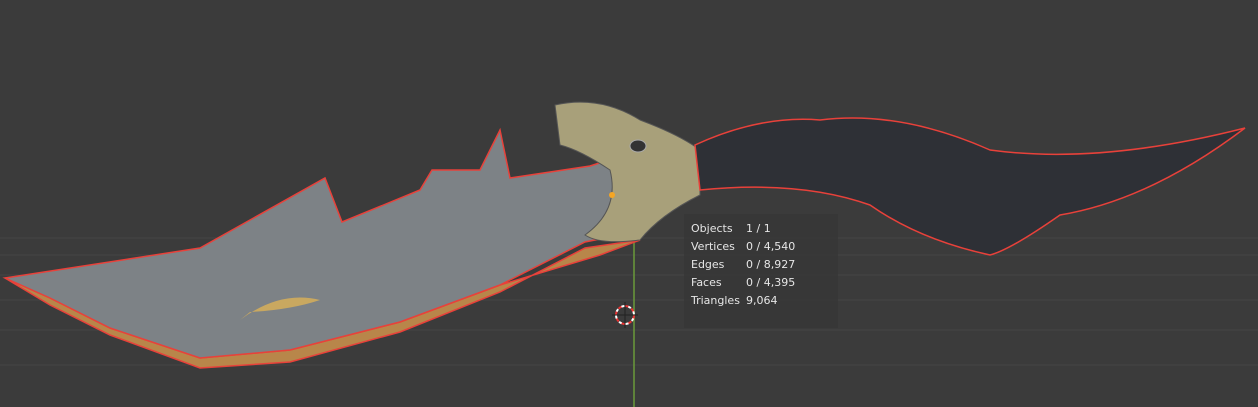  I want to click on stat-label: Faces, so click(706, 282).